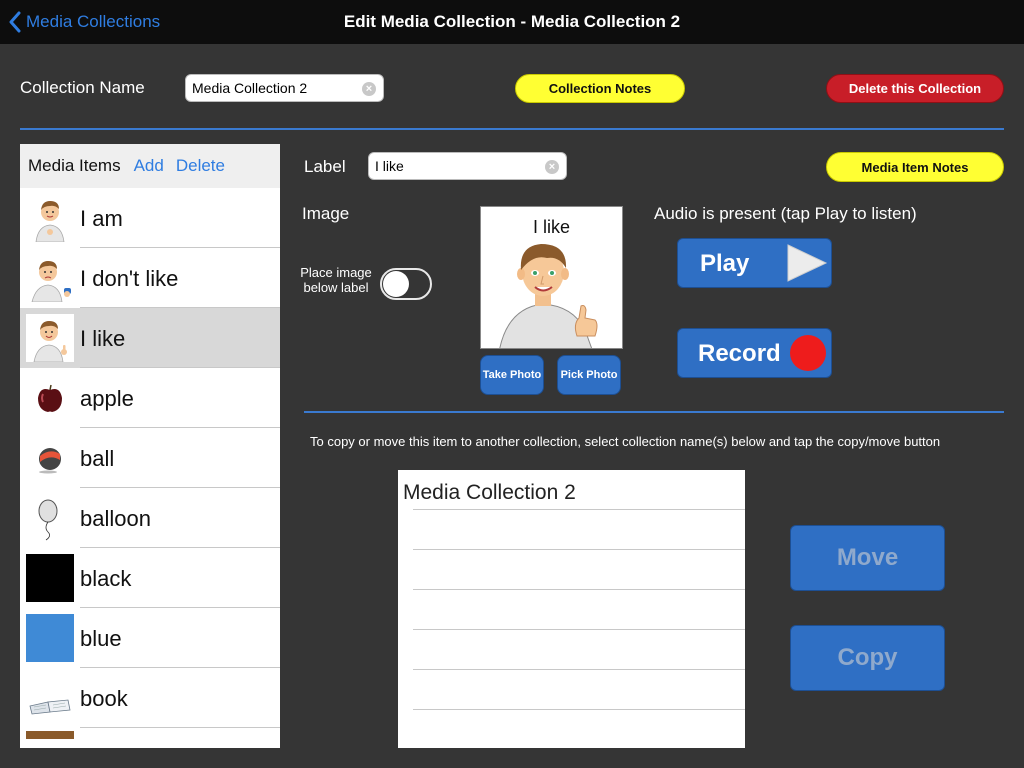 The image size is (1024, 768). I want to click on toggle-knob, so click(396, 284).